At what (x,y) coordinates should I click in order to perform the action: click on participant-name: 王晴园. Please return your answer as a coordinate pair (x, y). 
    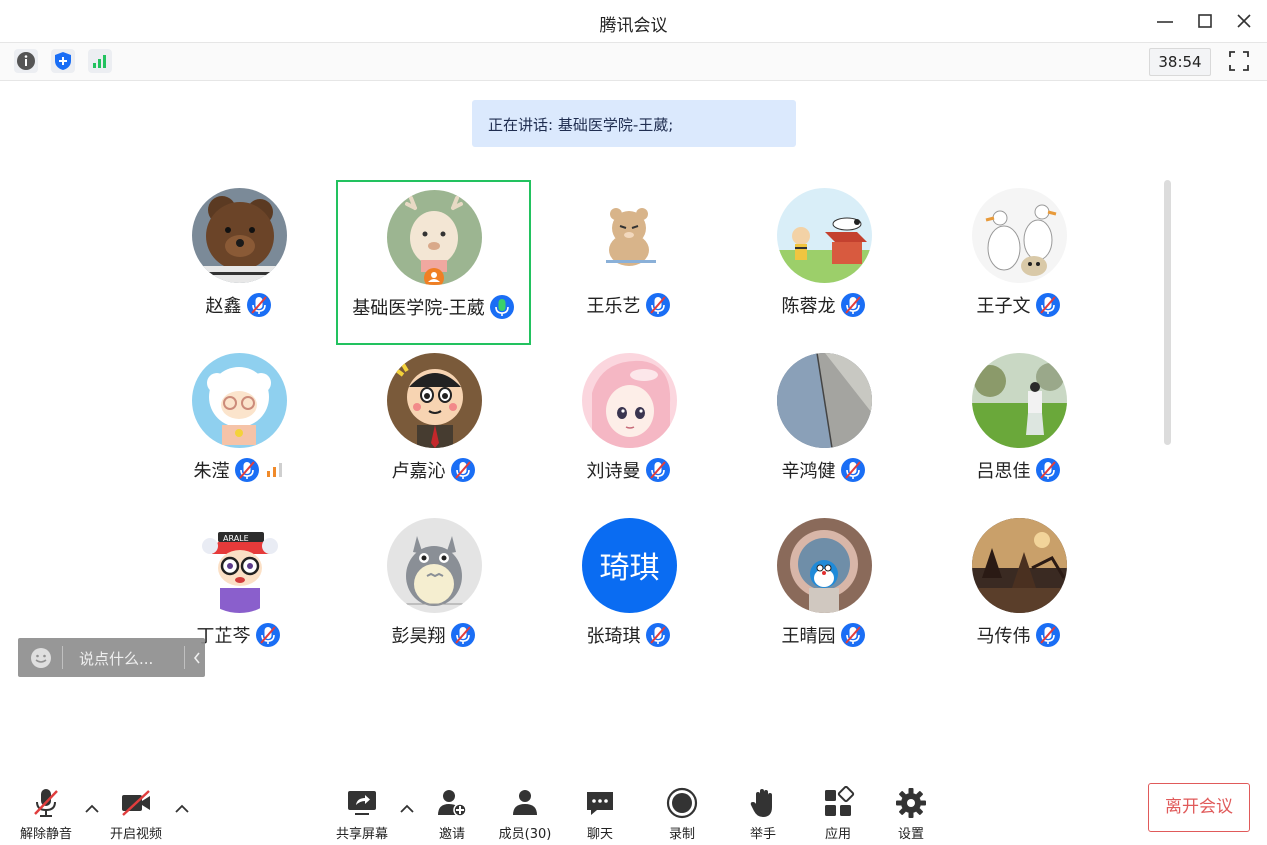
    Looking at the image, I should click on (808, 636).